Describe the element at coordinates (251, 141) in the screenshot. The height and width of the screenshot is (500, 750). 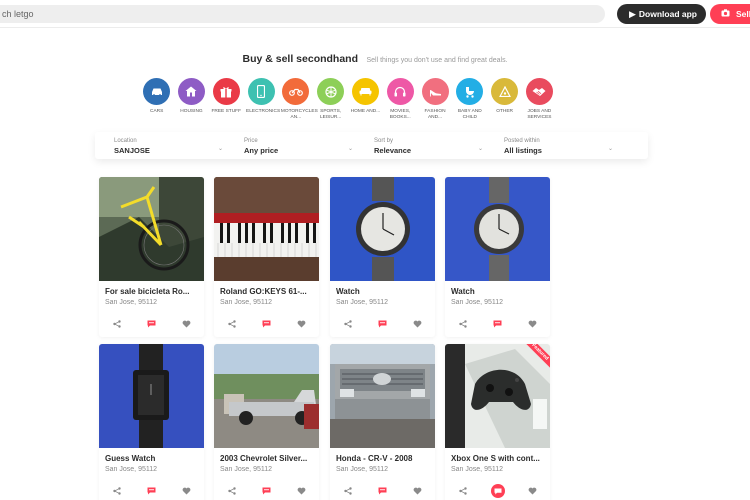
I see `filter-label: Price` at that location.